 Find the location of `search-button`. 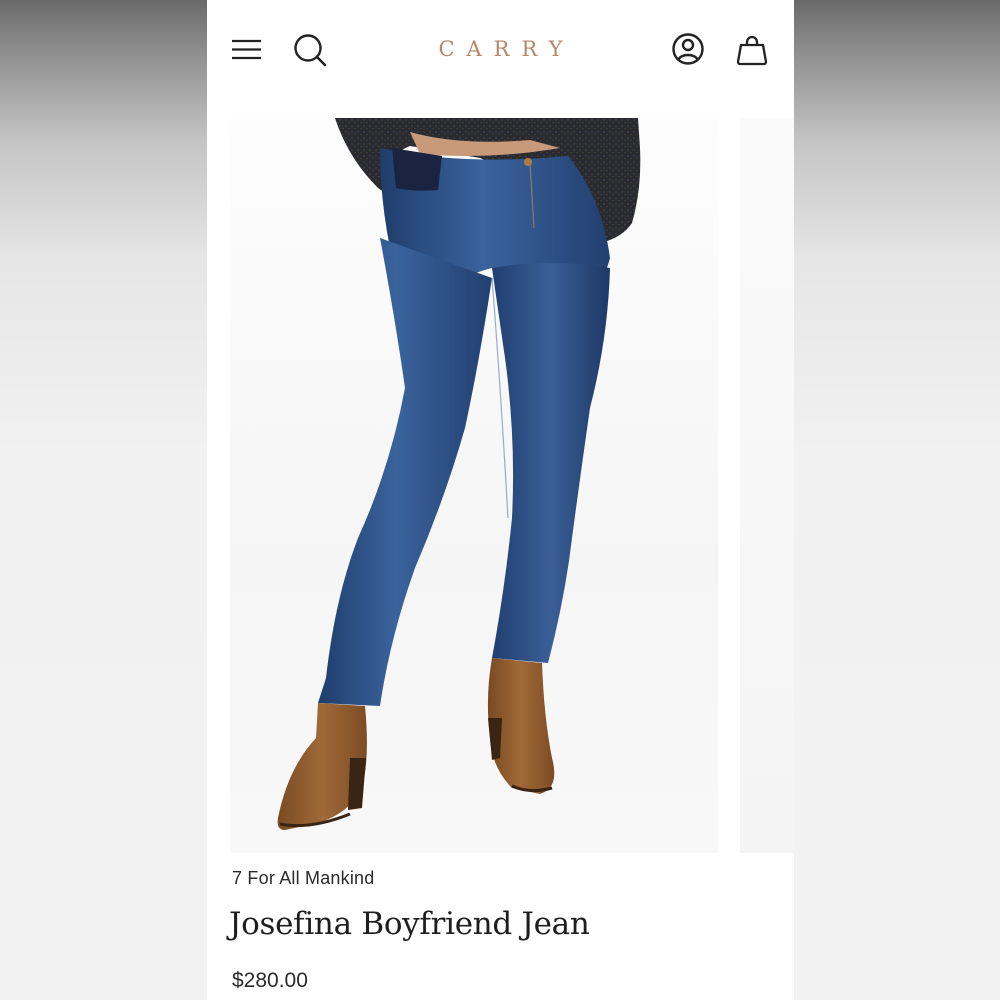

search-button is located at coordinates (310, 50).